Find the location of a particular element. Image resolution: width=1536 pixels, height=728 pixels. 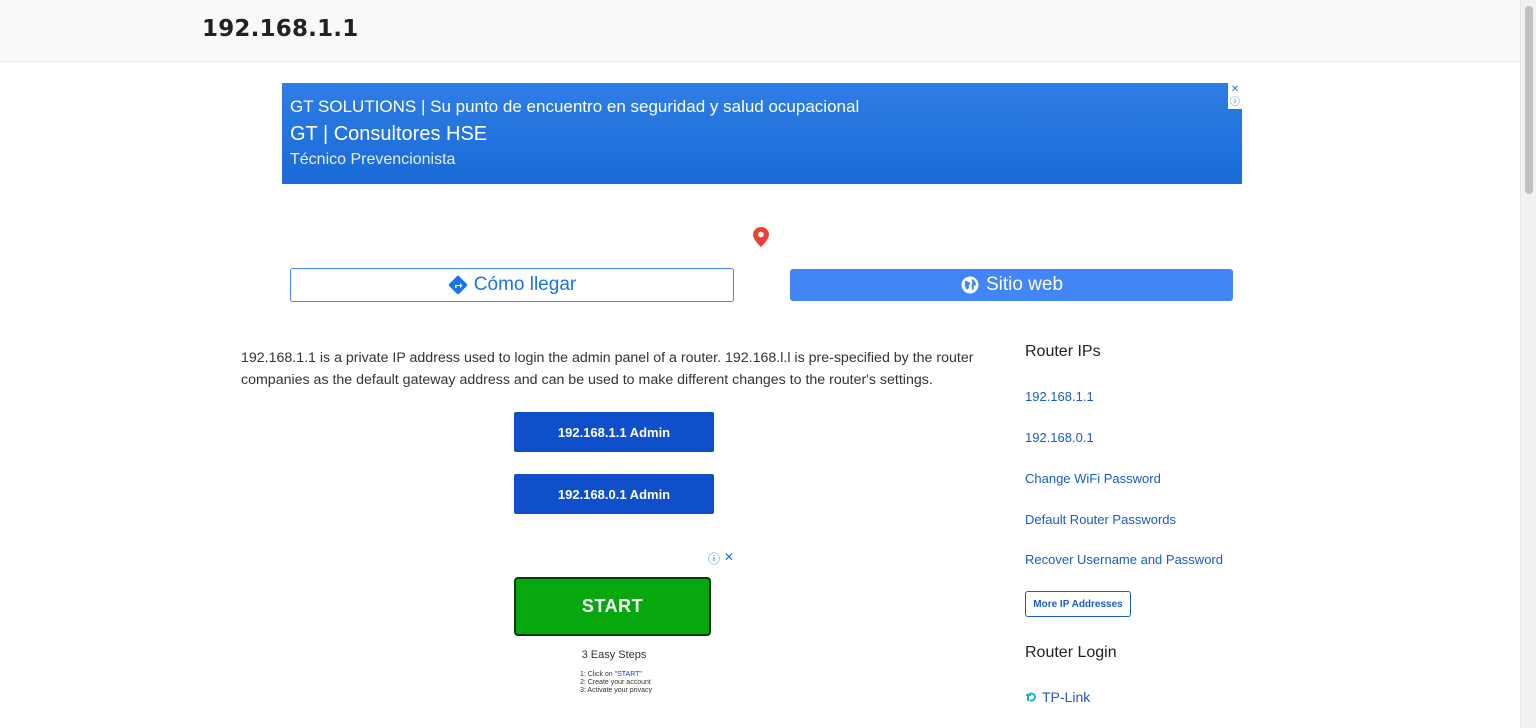

ad-step-1-highlight: "START" is located at coordinates (628, 674).